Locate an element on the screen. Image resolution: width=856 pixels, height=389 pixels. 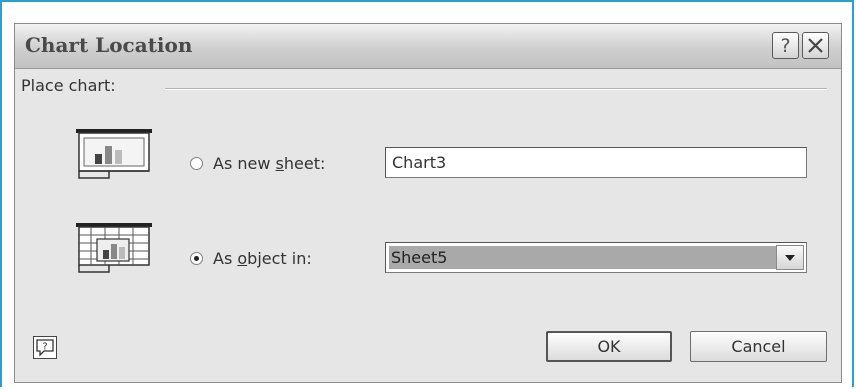
object-in-dropdown: Sheet5 is located at coordinates (596, 257).